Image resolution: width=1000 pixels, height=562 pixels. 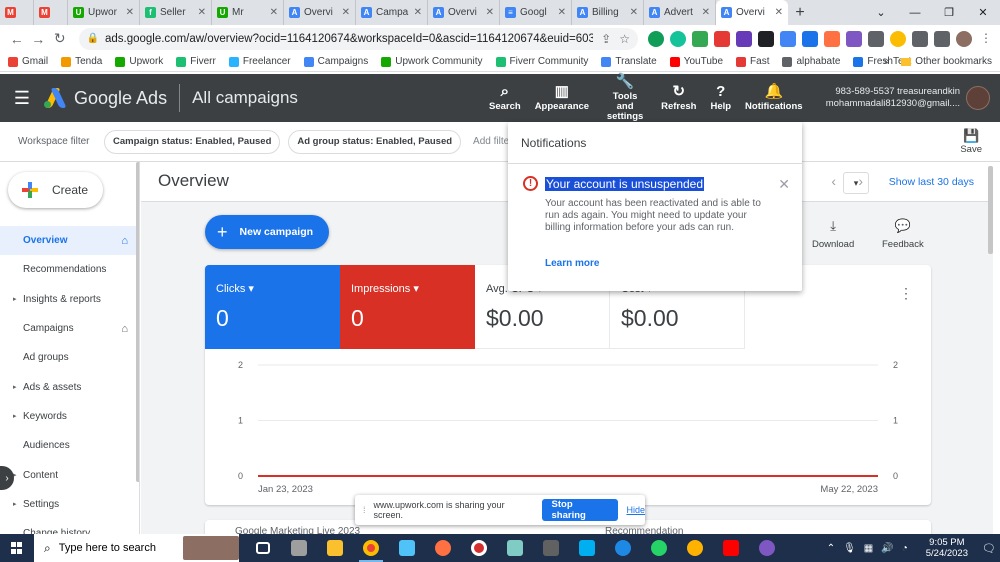 I want to click on metric-tile-impressions: Impressions ▾ 0, so click(x=407, y=307).